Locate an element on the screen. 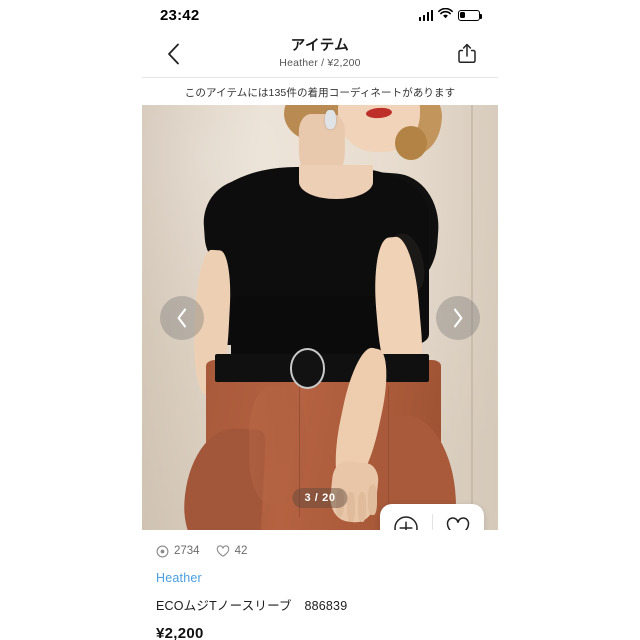 The height and width of the screenshot is (640, 640). carousel-next-button is located at coordinates (458, 317).